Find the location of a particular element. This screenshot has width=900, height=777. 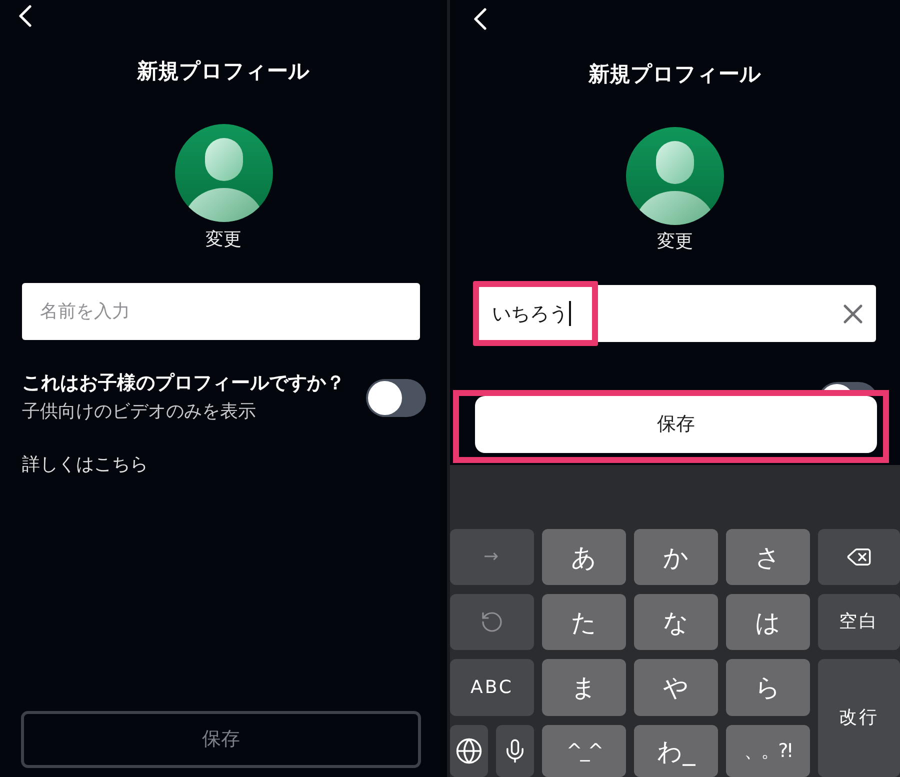

keyboard-key: な is located at coordinates (676, 622).